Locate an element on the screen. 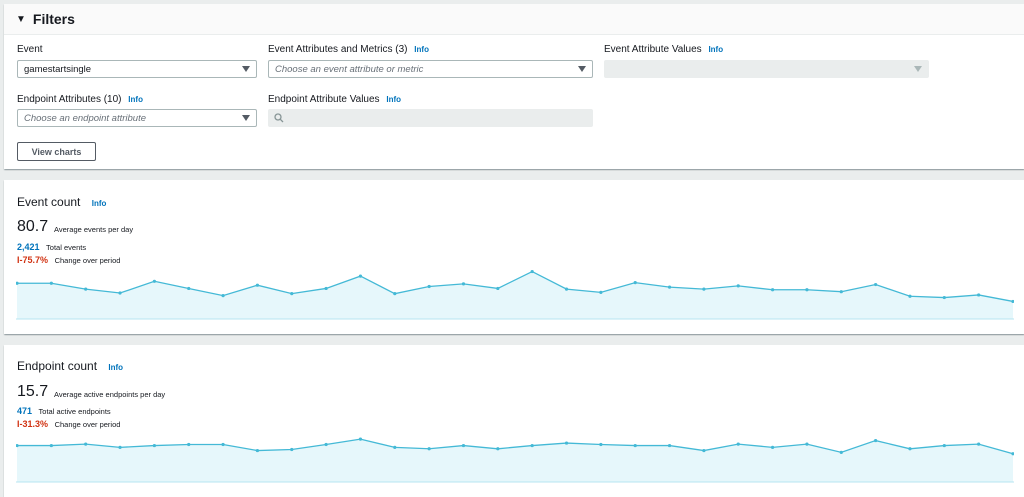  endpoint-change-label: Change over period is located at coordinates (87, 424).